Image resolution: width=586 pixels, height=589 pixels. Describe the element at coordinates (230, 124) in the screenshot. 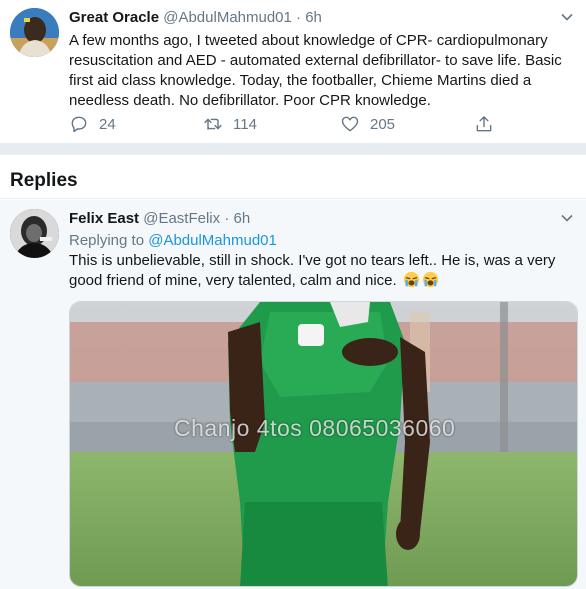

I see `retweet-action: 114` at that location.